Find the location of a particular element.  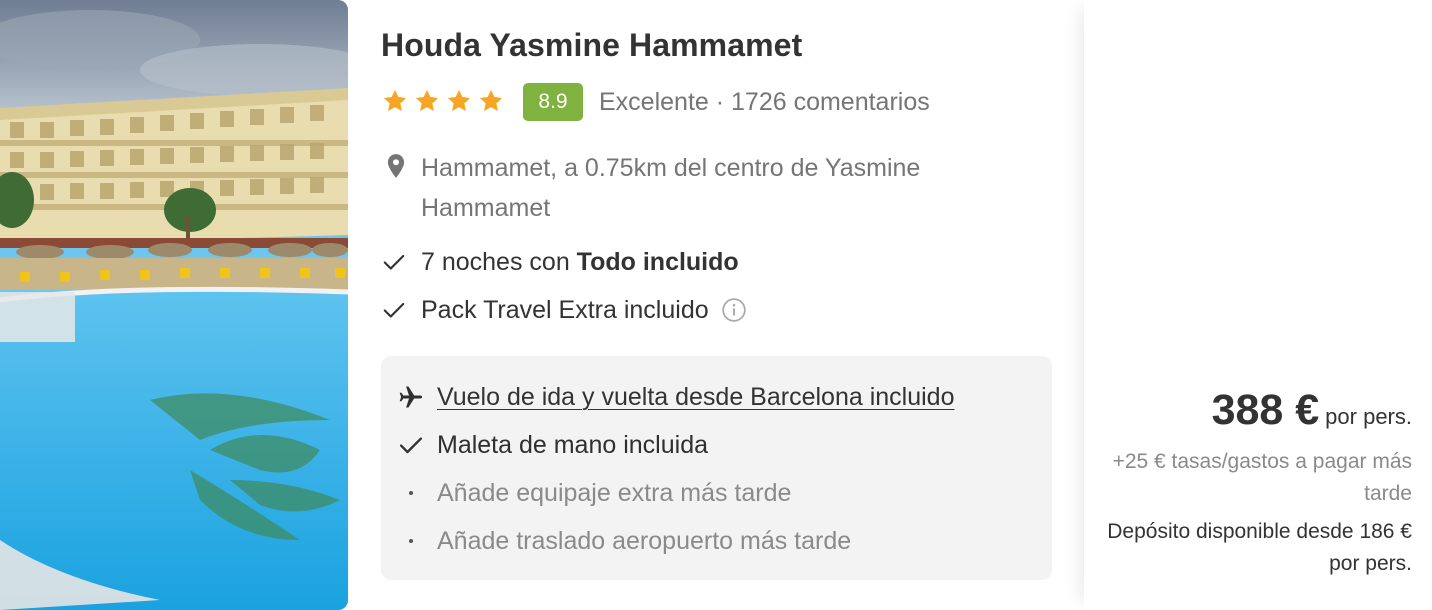

pack-text: Pack Travel Extra incluido is located at coordinates (565, 309).